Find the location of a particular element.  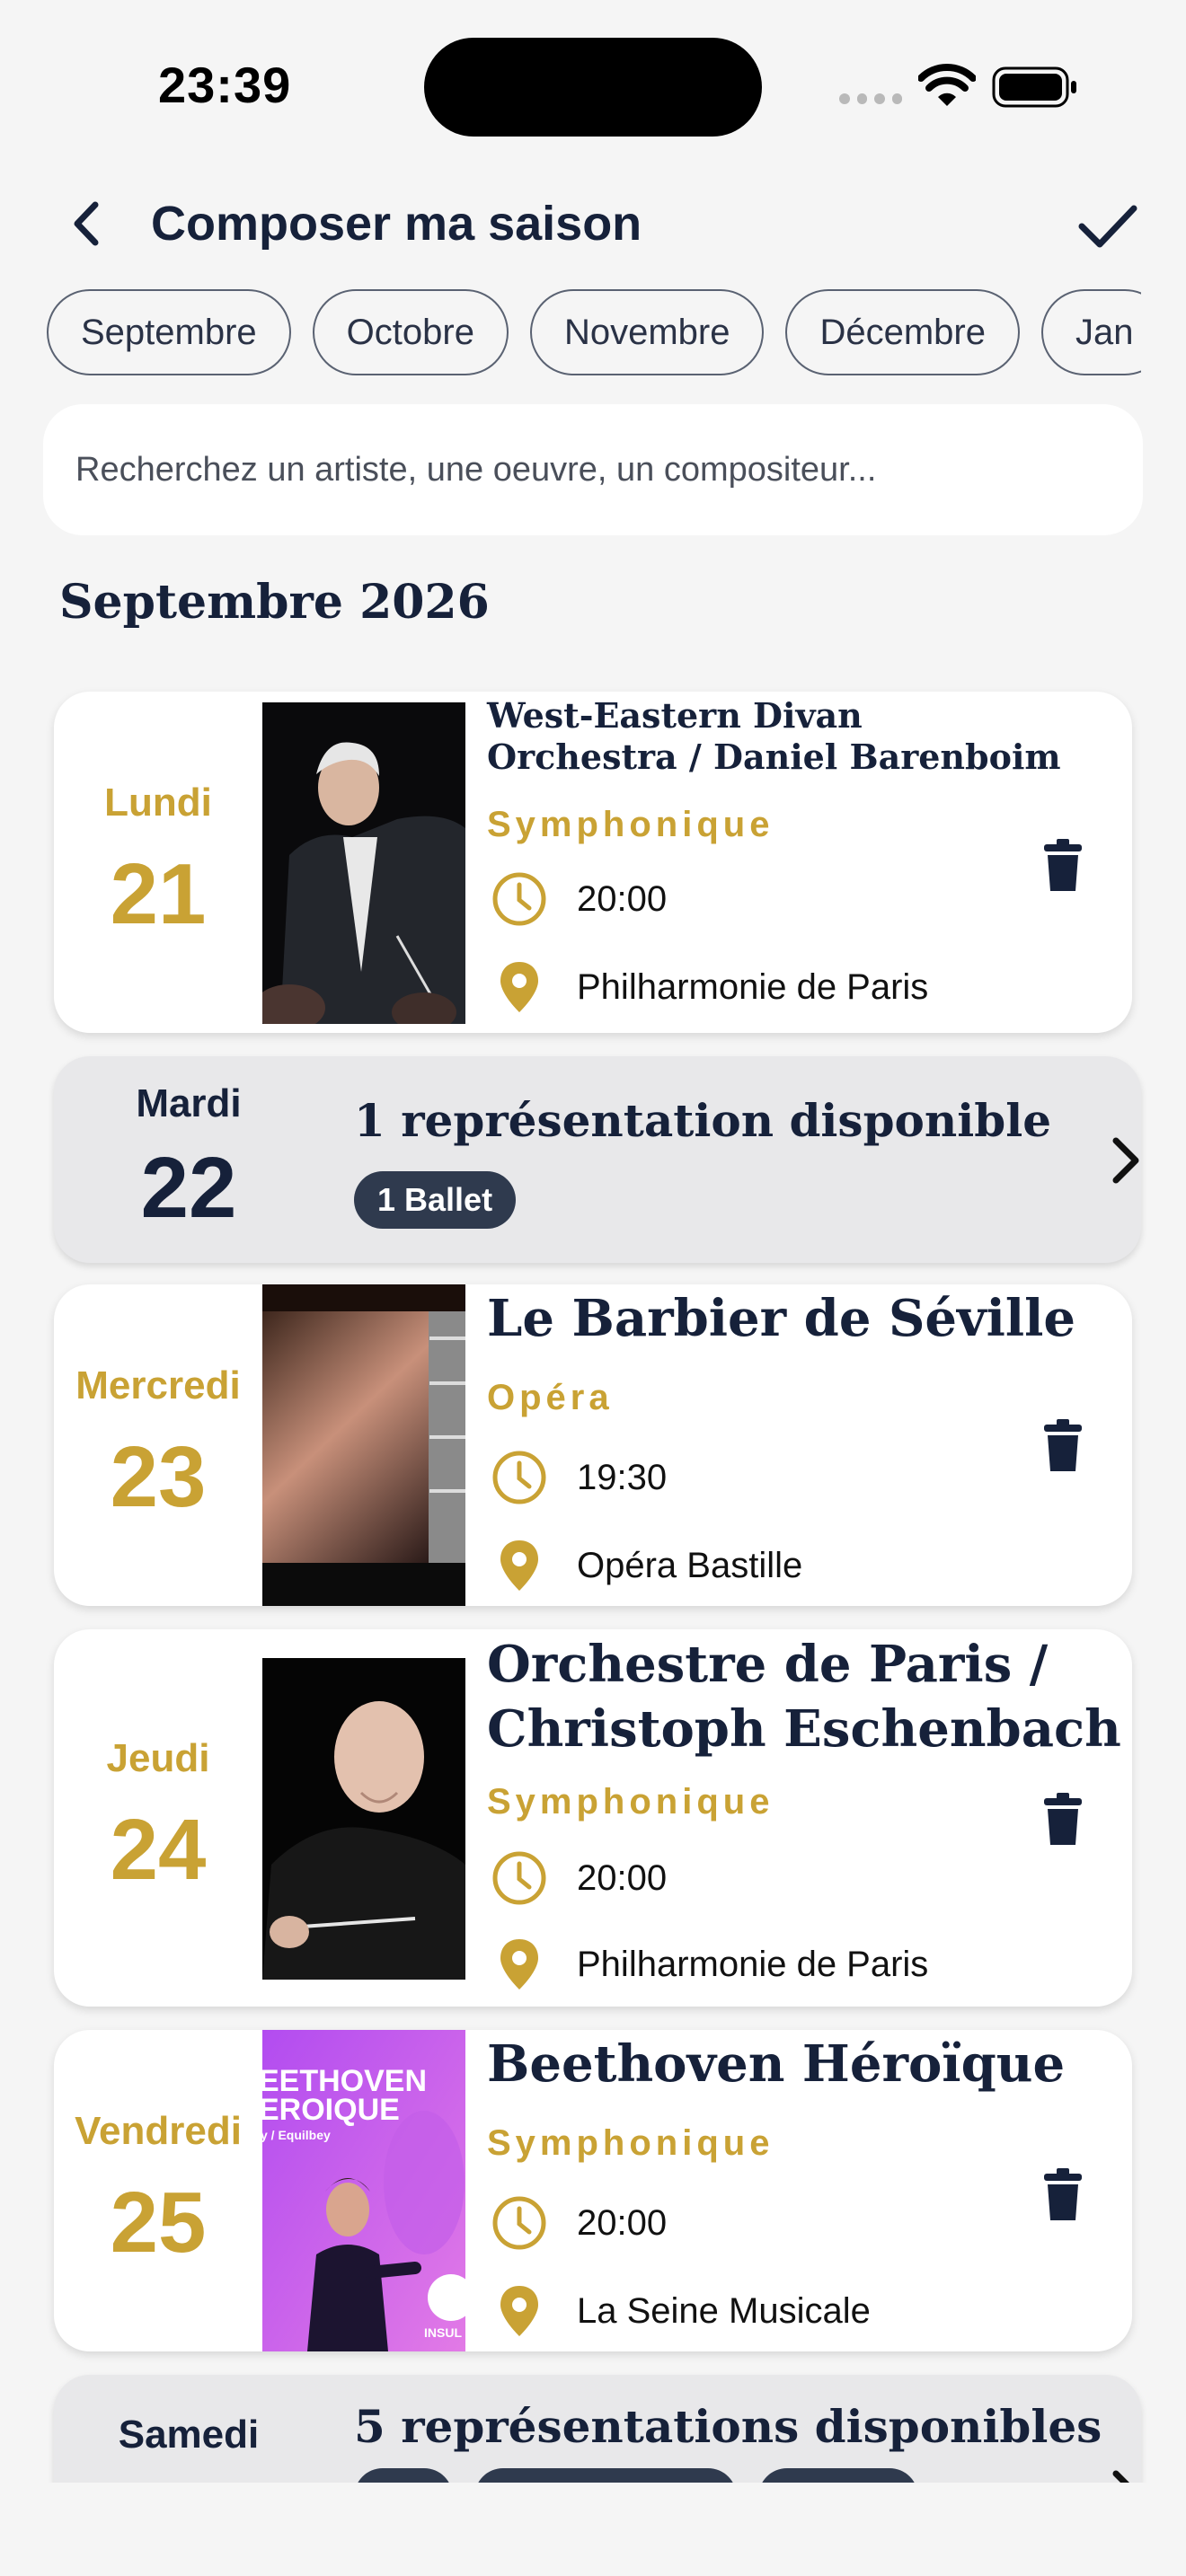

event-day-number: 21 is located at coordinates (158, 894).